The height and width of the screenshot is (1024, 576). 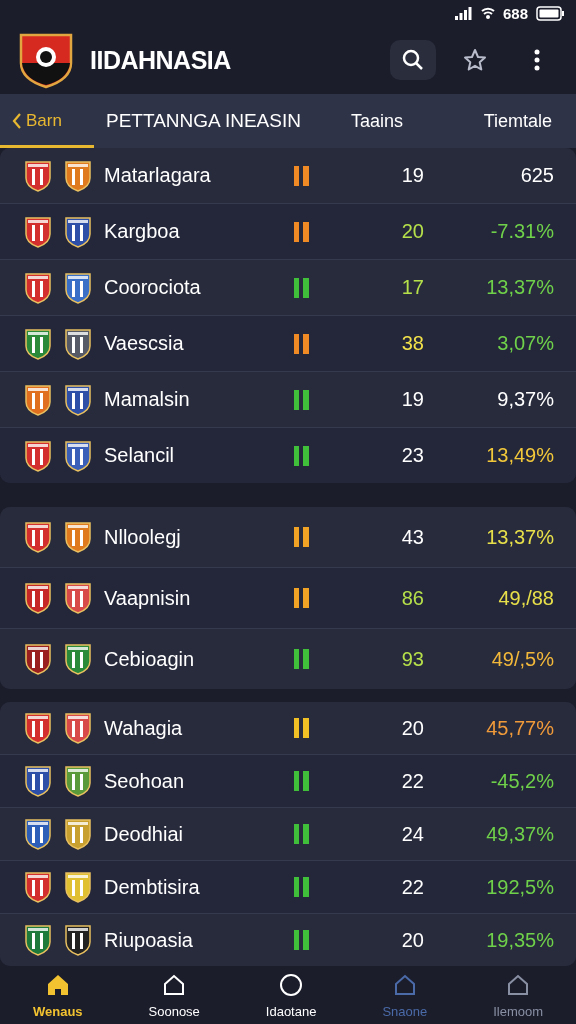 I want to click on rate-value: 13,49%, so click(x=519, y=455).